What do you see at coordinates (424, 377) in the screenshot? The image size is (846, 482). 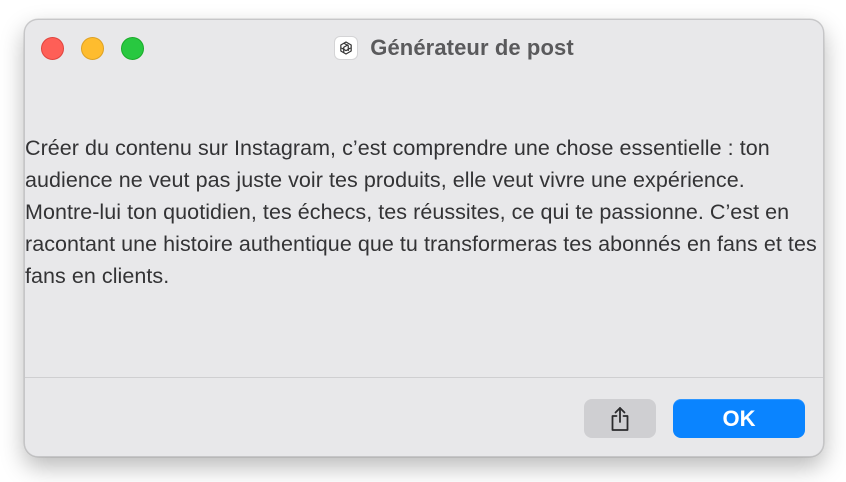 I see `footer-divider` at bounding box center [424, 377].